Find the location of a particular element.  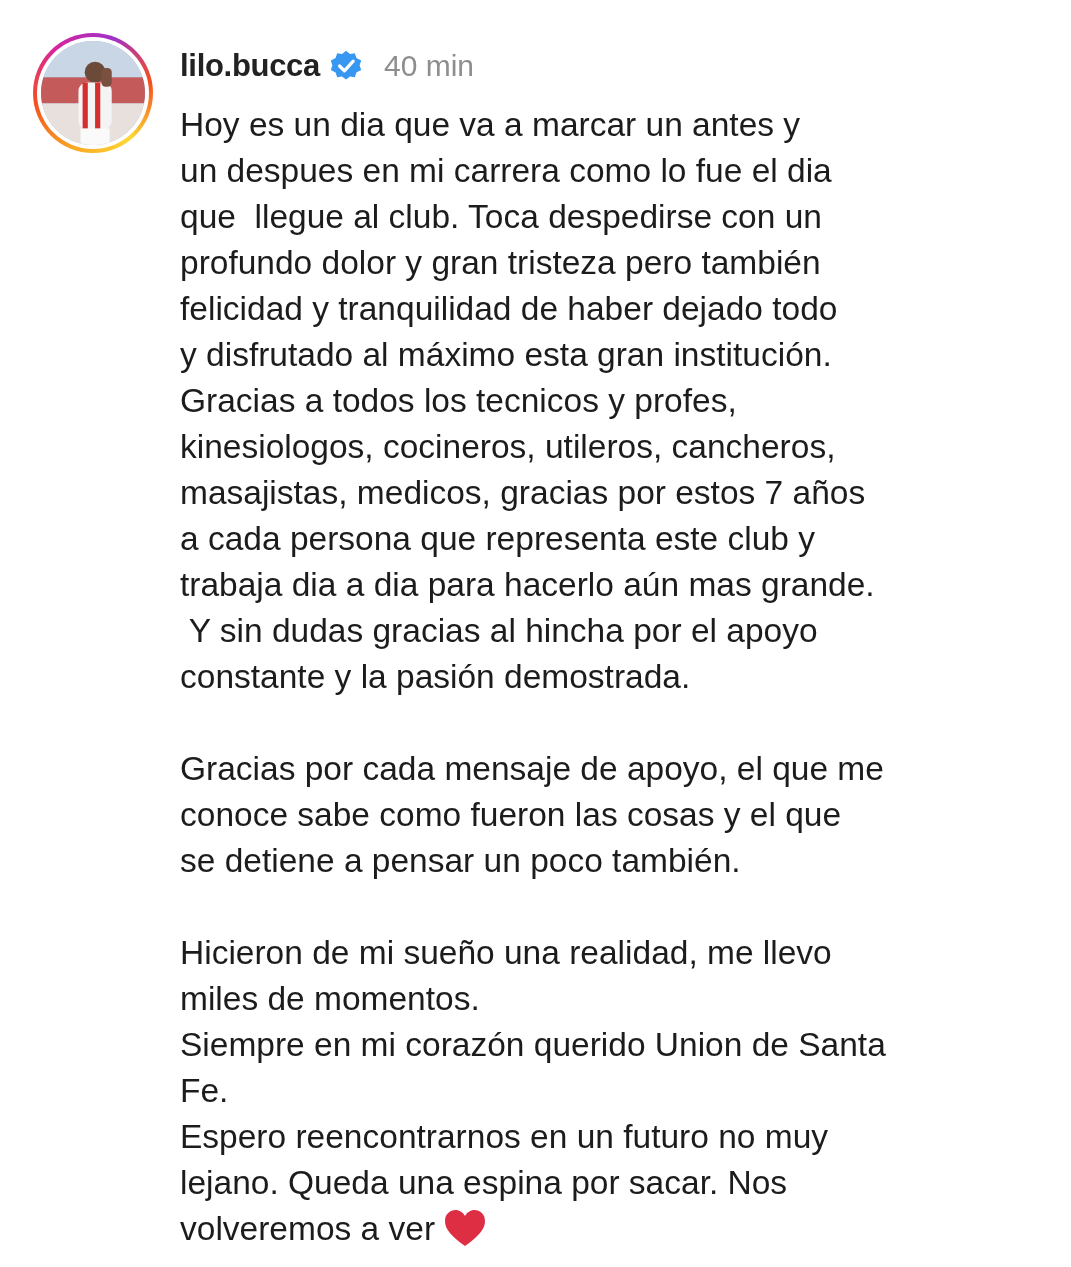

caption-paragraph: Gracias por cada mensaje de apoyo, el que me conoce sabe como fueron las cosas y el que se detiene a pensar un poco también. is located at coordinates (532, 815).